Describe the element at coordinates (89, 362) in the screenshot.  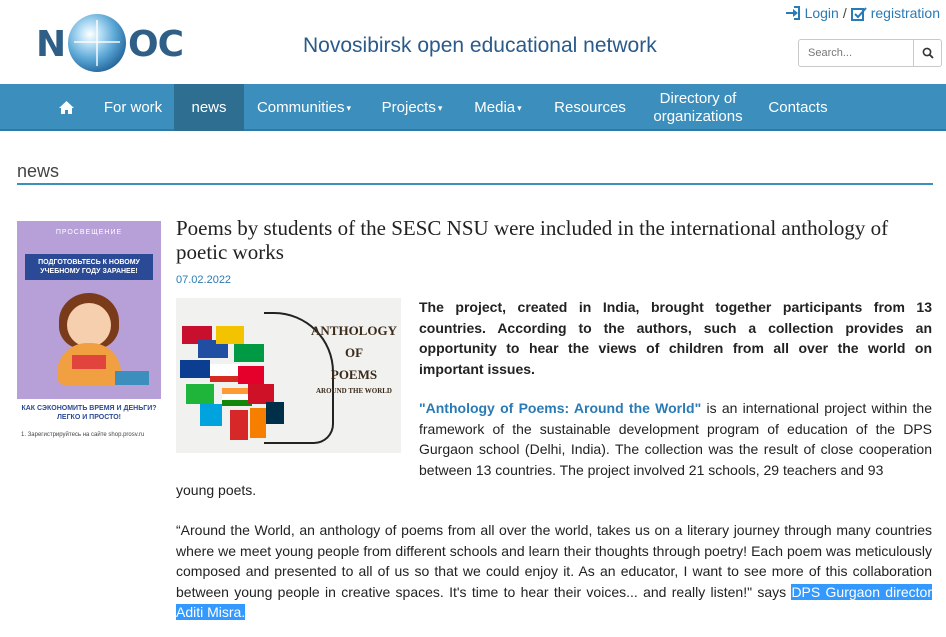
I see `book-icon` at that location.